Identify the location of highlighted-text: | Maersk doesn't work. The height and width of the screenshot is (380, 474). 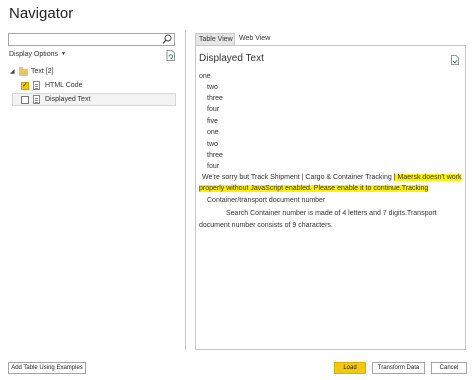
(427, 177).